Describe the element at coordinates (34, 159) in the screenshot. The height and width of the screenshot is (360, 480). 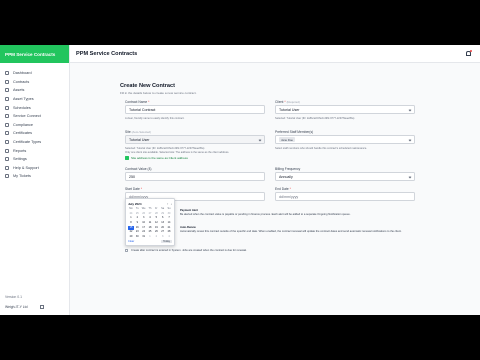
I see `sidebar-item-settings: Settings` at that location.